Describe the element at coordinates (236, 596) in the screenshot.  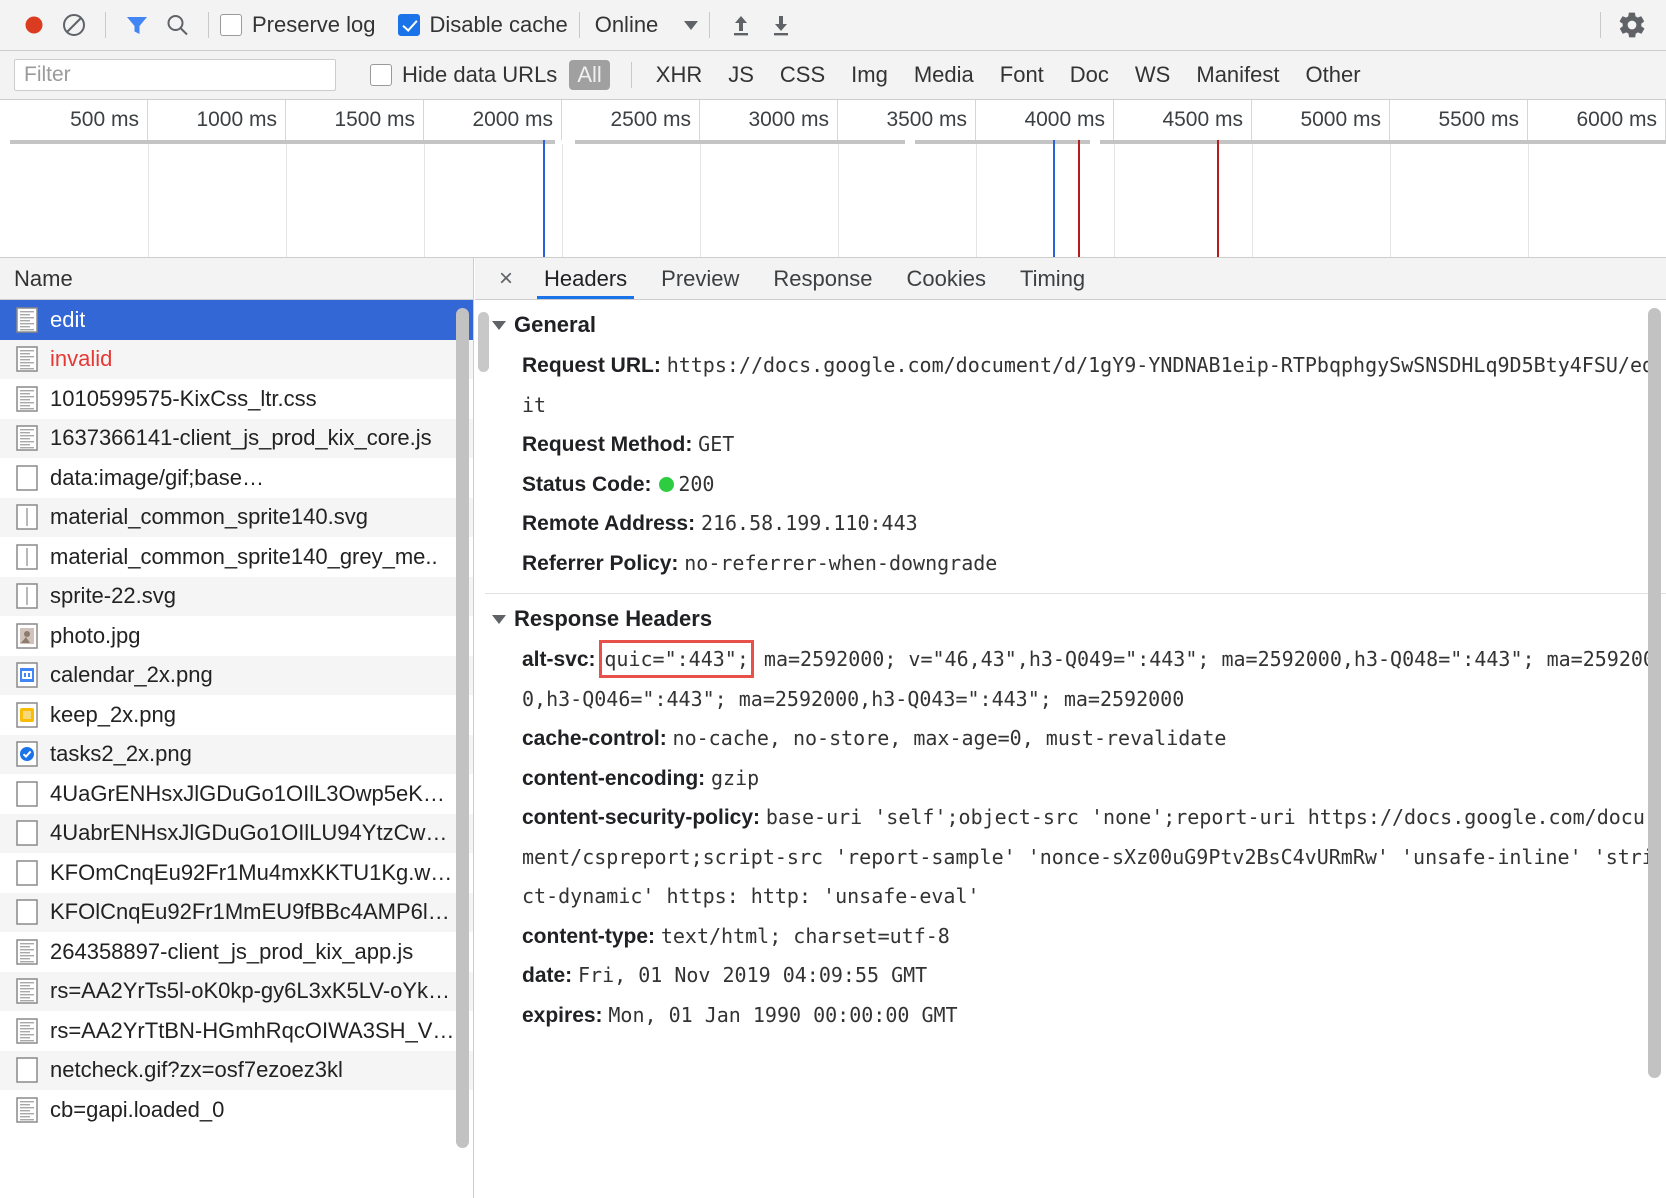
I see `request-row: sprite-22.svg` at that location.